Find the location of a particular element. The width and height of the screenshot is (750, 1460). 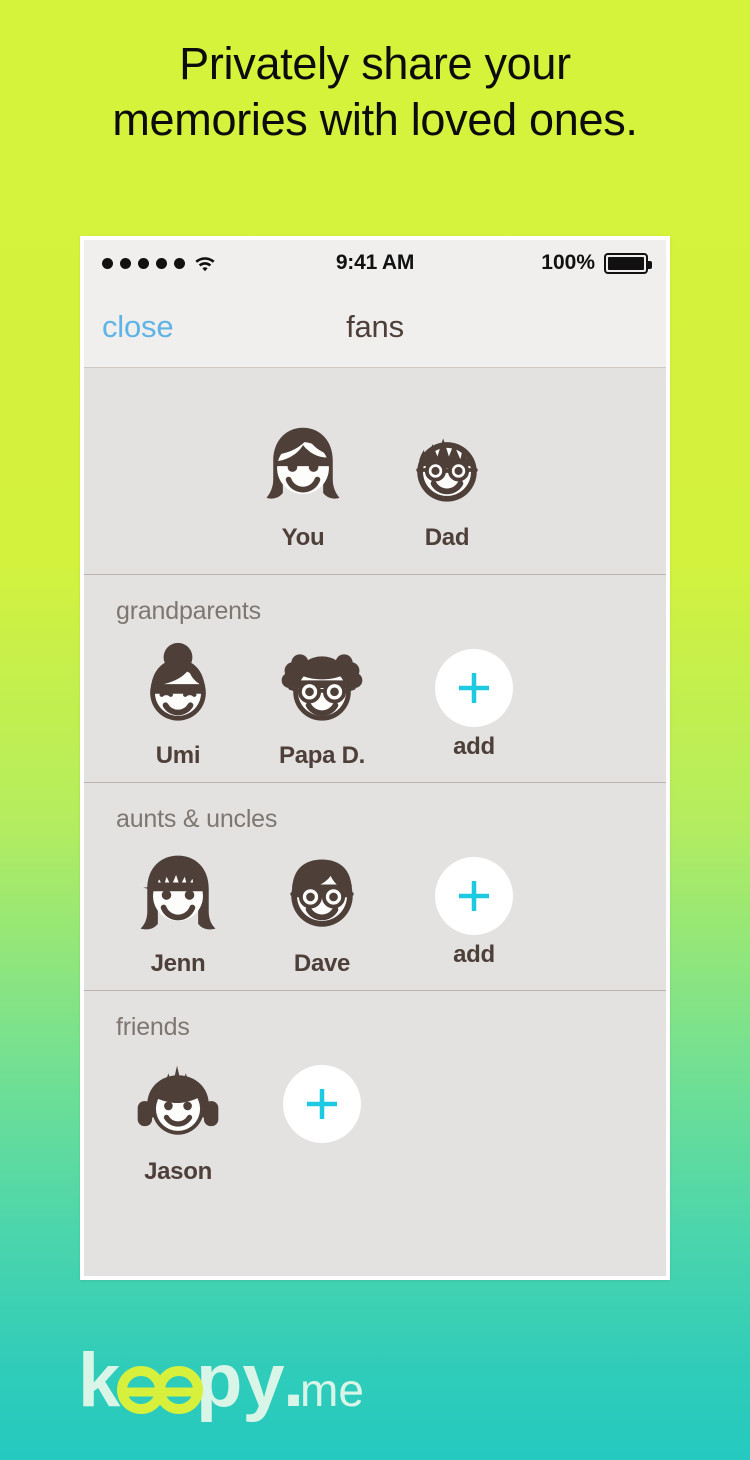

svg-text: k is located at coordinates (99, 1385).